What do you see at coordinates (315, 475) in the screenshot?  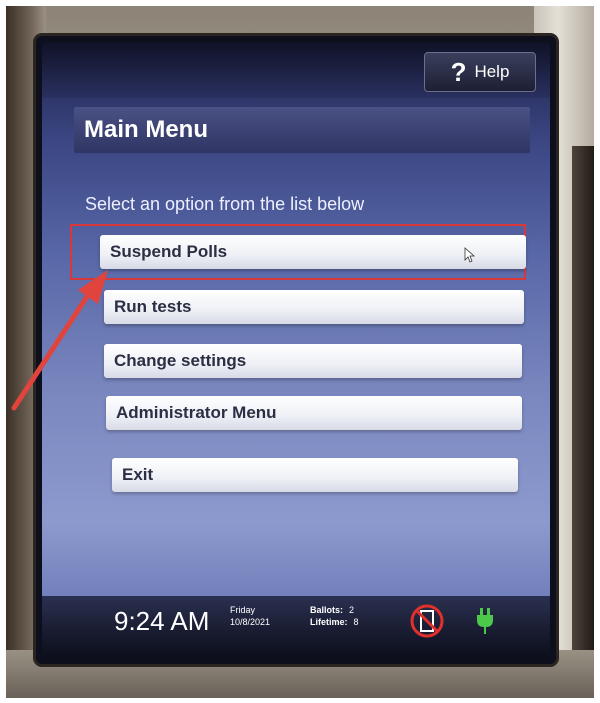 I see `exit-button: Exit` at bounding box center [315, 475].